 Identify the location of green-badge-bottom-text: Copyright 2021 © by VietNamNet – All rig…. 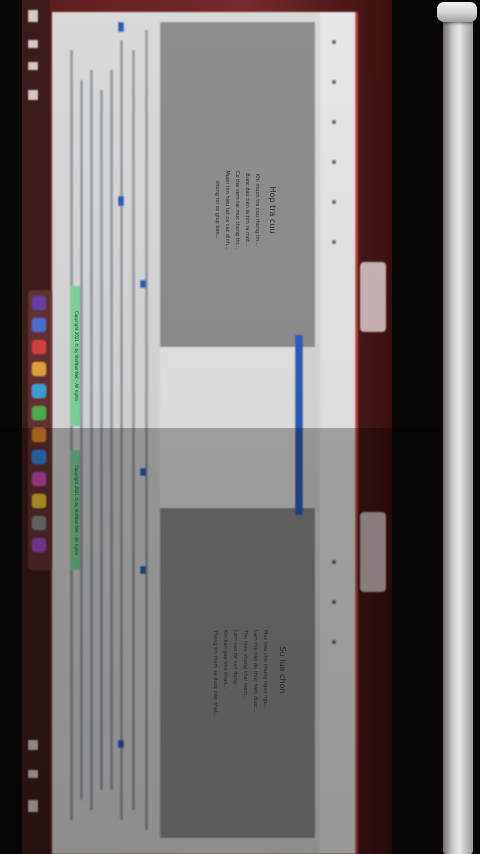
(76, 510).